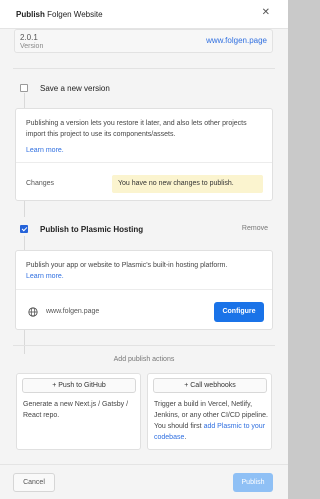 Image resolution: width=320 pixels, height=499 pixels. Describe the element at coordinates (33, 312) in the screenshot. I see `globe-icon` at that location.